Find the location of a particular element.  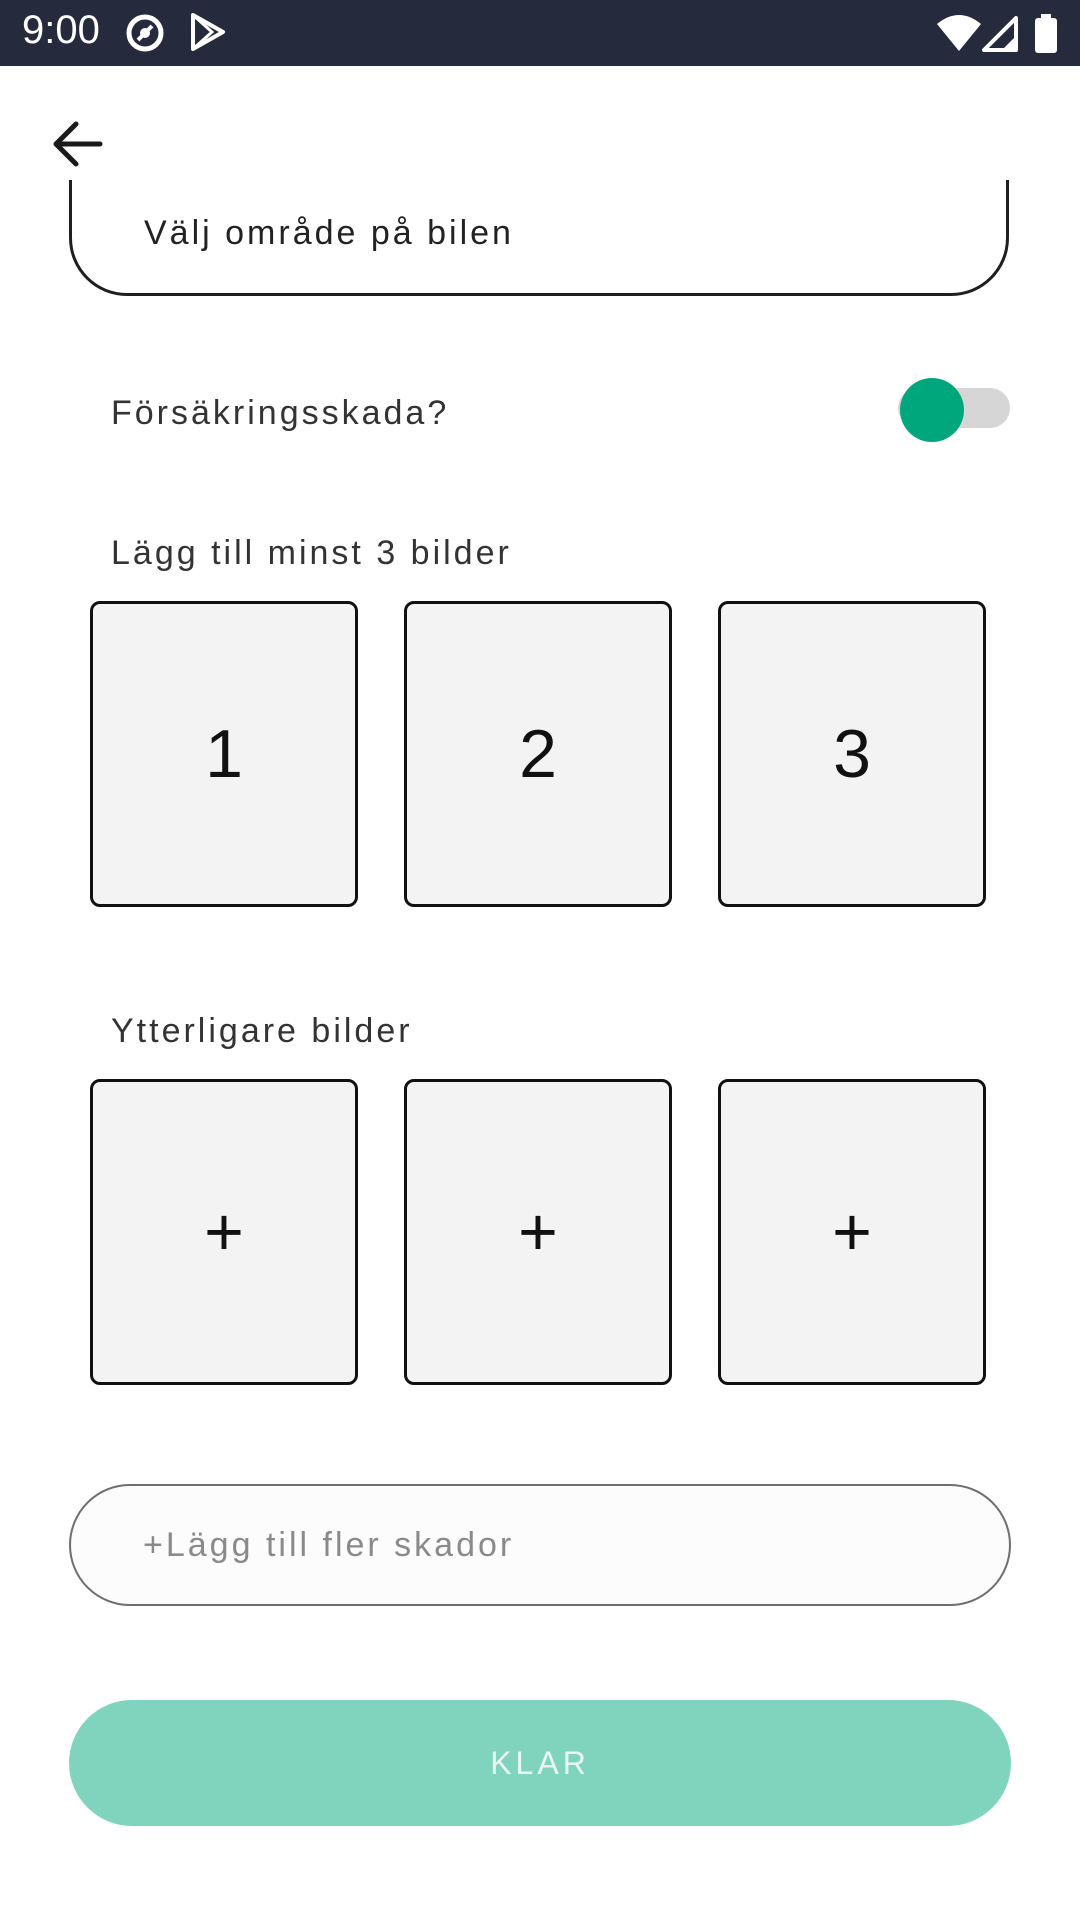

cell-signal-icon is located at coordinates (1000, 36).